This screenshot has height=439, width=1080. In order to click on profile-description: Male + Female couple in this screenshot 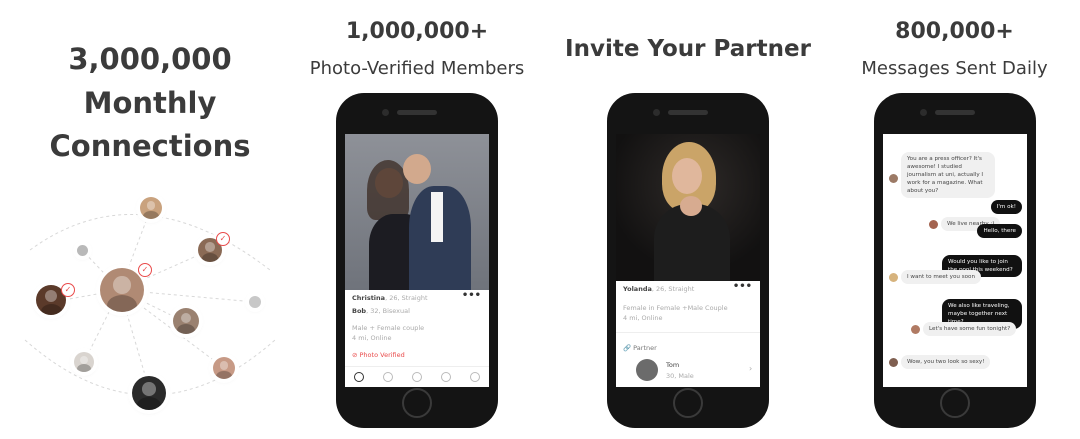, I will do `click(388, 328)`.